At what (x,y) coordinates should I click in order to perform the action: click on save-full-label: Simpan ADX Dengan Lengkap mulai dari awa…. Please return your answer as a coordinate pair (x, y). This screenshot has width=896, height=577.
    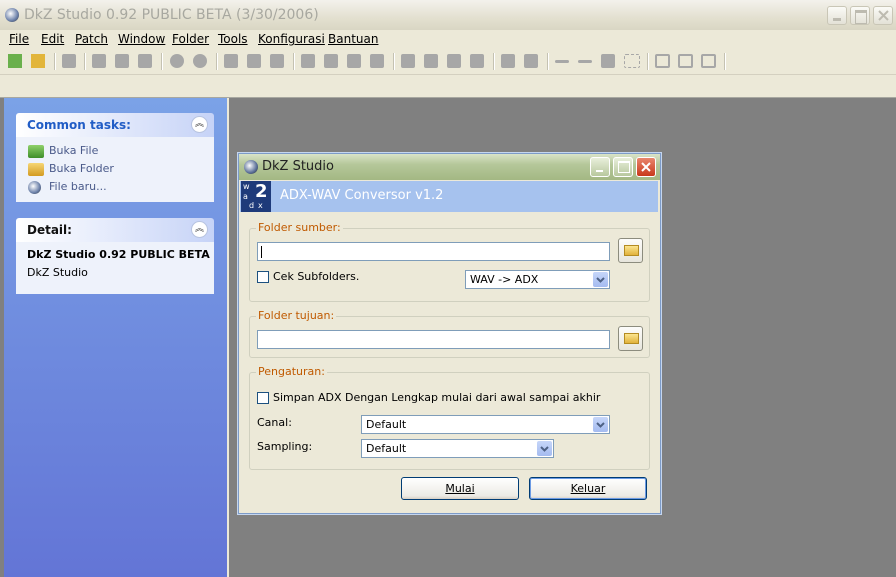
    Looking at the image, I should click on (437, 397).